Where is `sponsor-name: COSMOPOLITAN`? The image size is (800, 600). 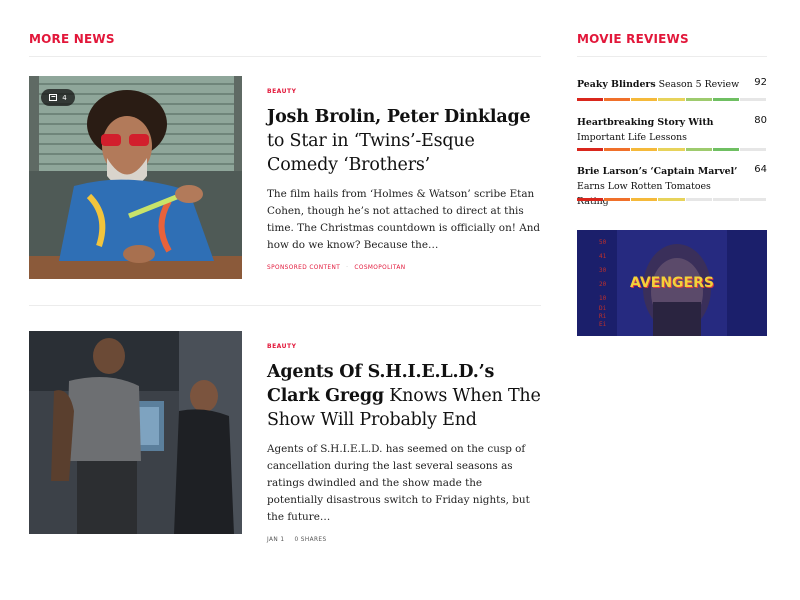 sponsor-name: COSMOPOLITAN is located at coordinates (379, 268).